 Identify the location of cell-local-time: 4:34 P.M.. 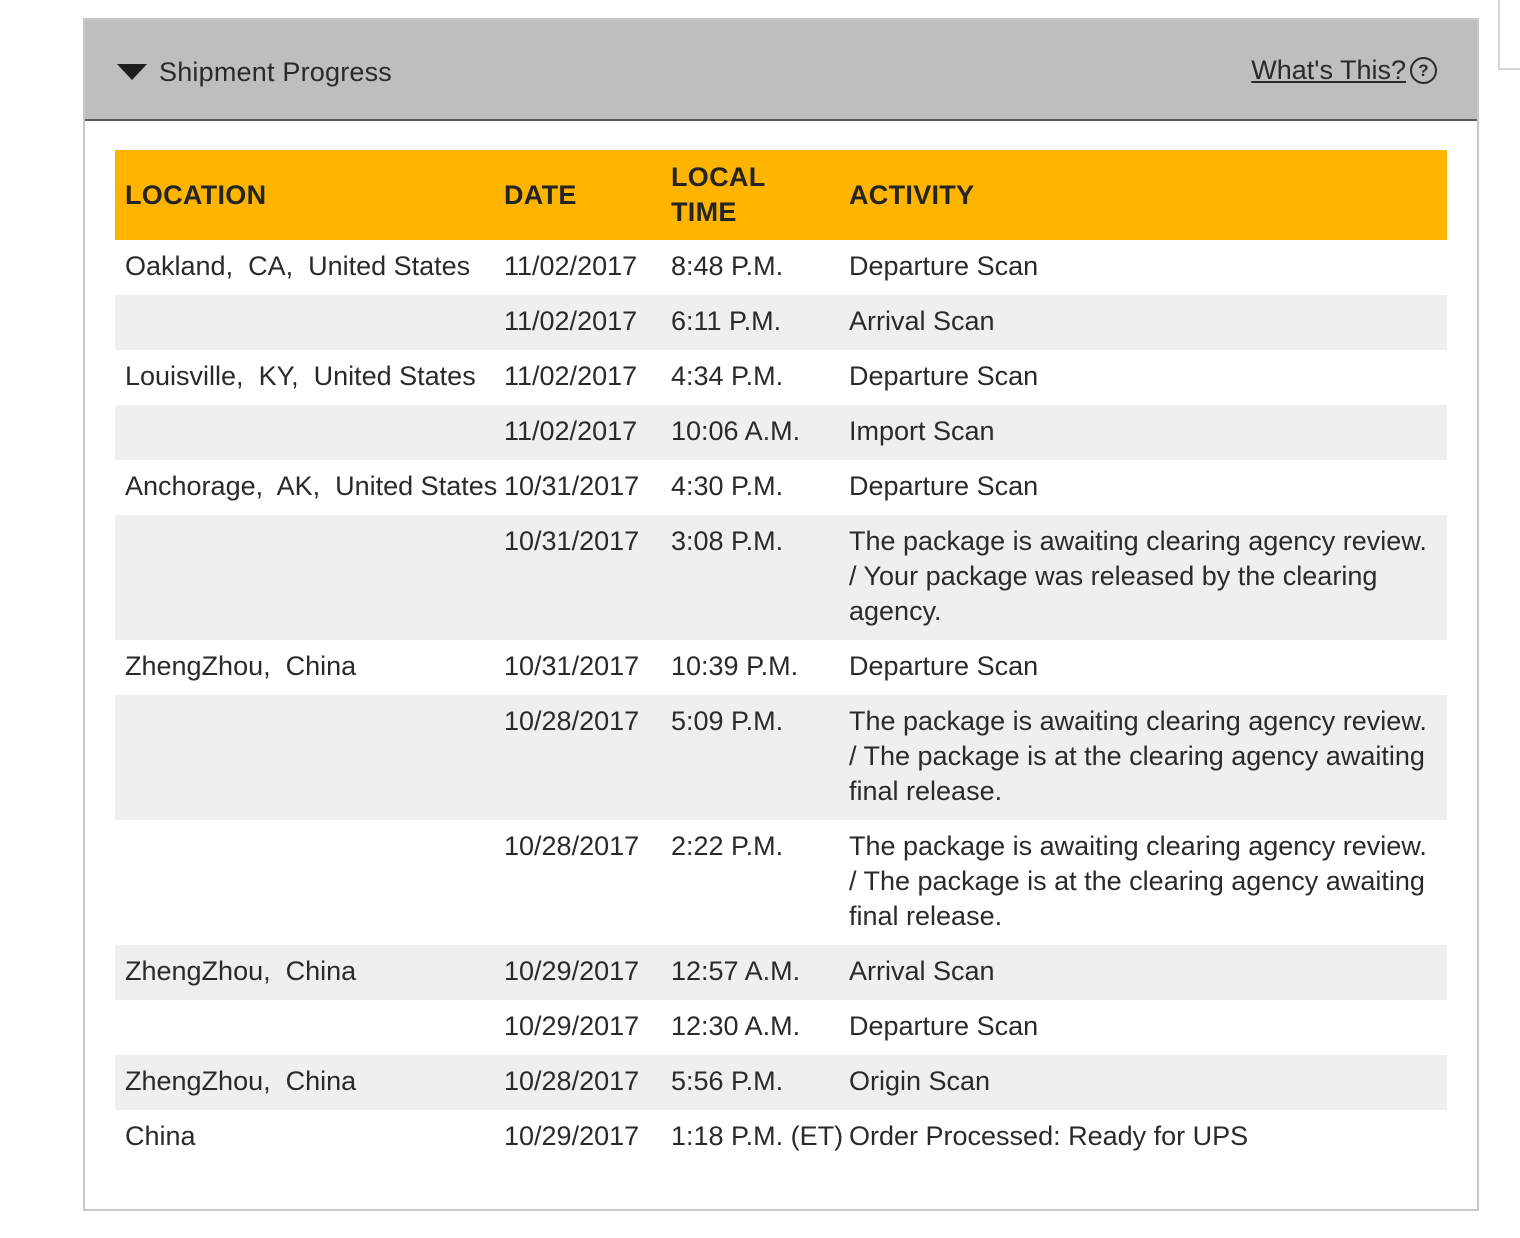
(727, 376).